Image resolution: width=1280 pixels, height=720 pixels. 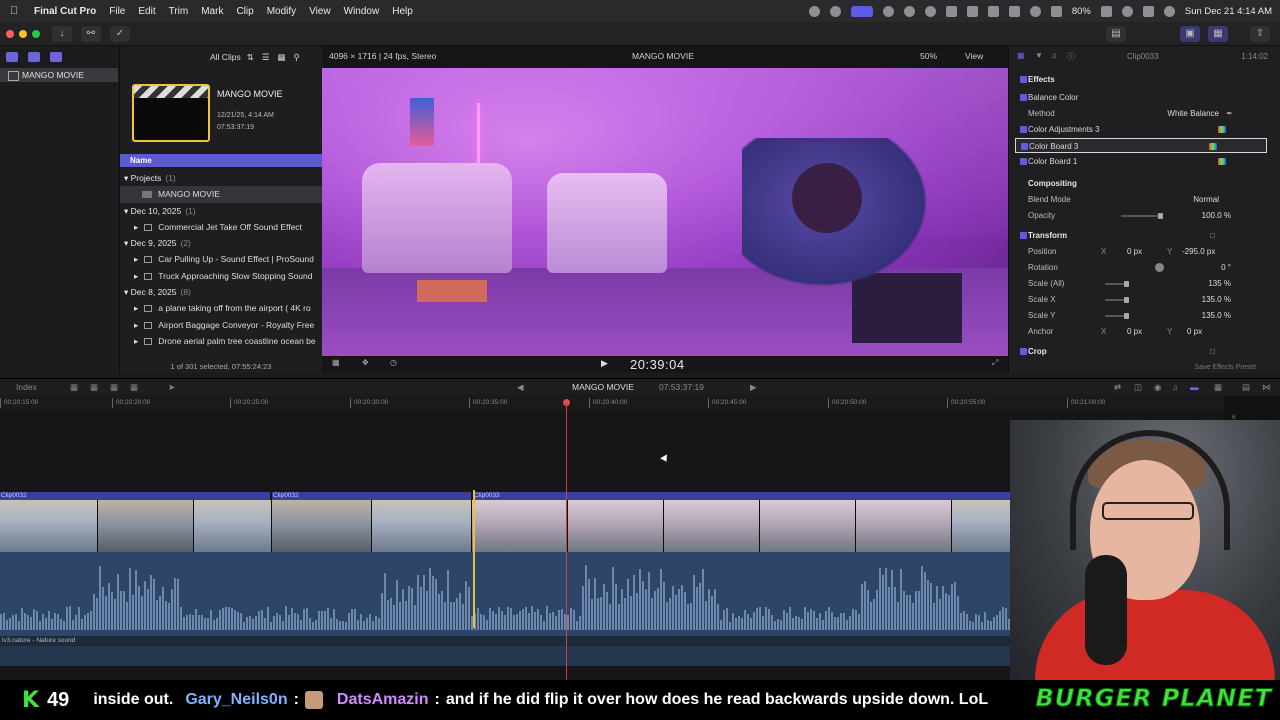 What do you see at coordinates (1206, 199) in the screenshot?
I see `blend-mode-dropdown: Normal` at bounding box center [1206, 199].